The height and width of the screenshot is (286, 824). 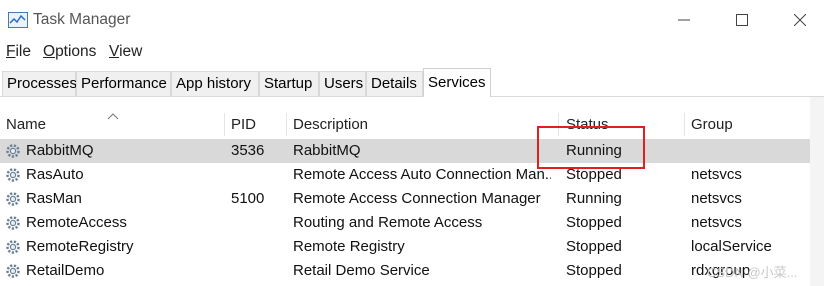 I want to click on menu-options: Options, so click(x=69, y=52).